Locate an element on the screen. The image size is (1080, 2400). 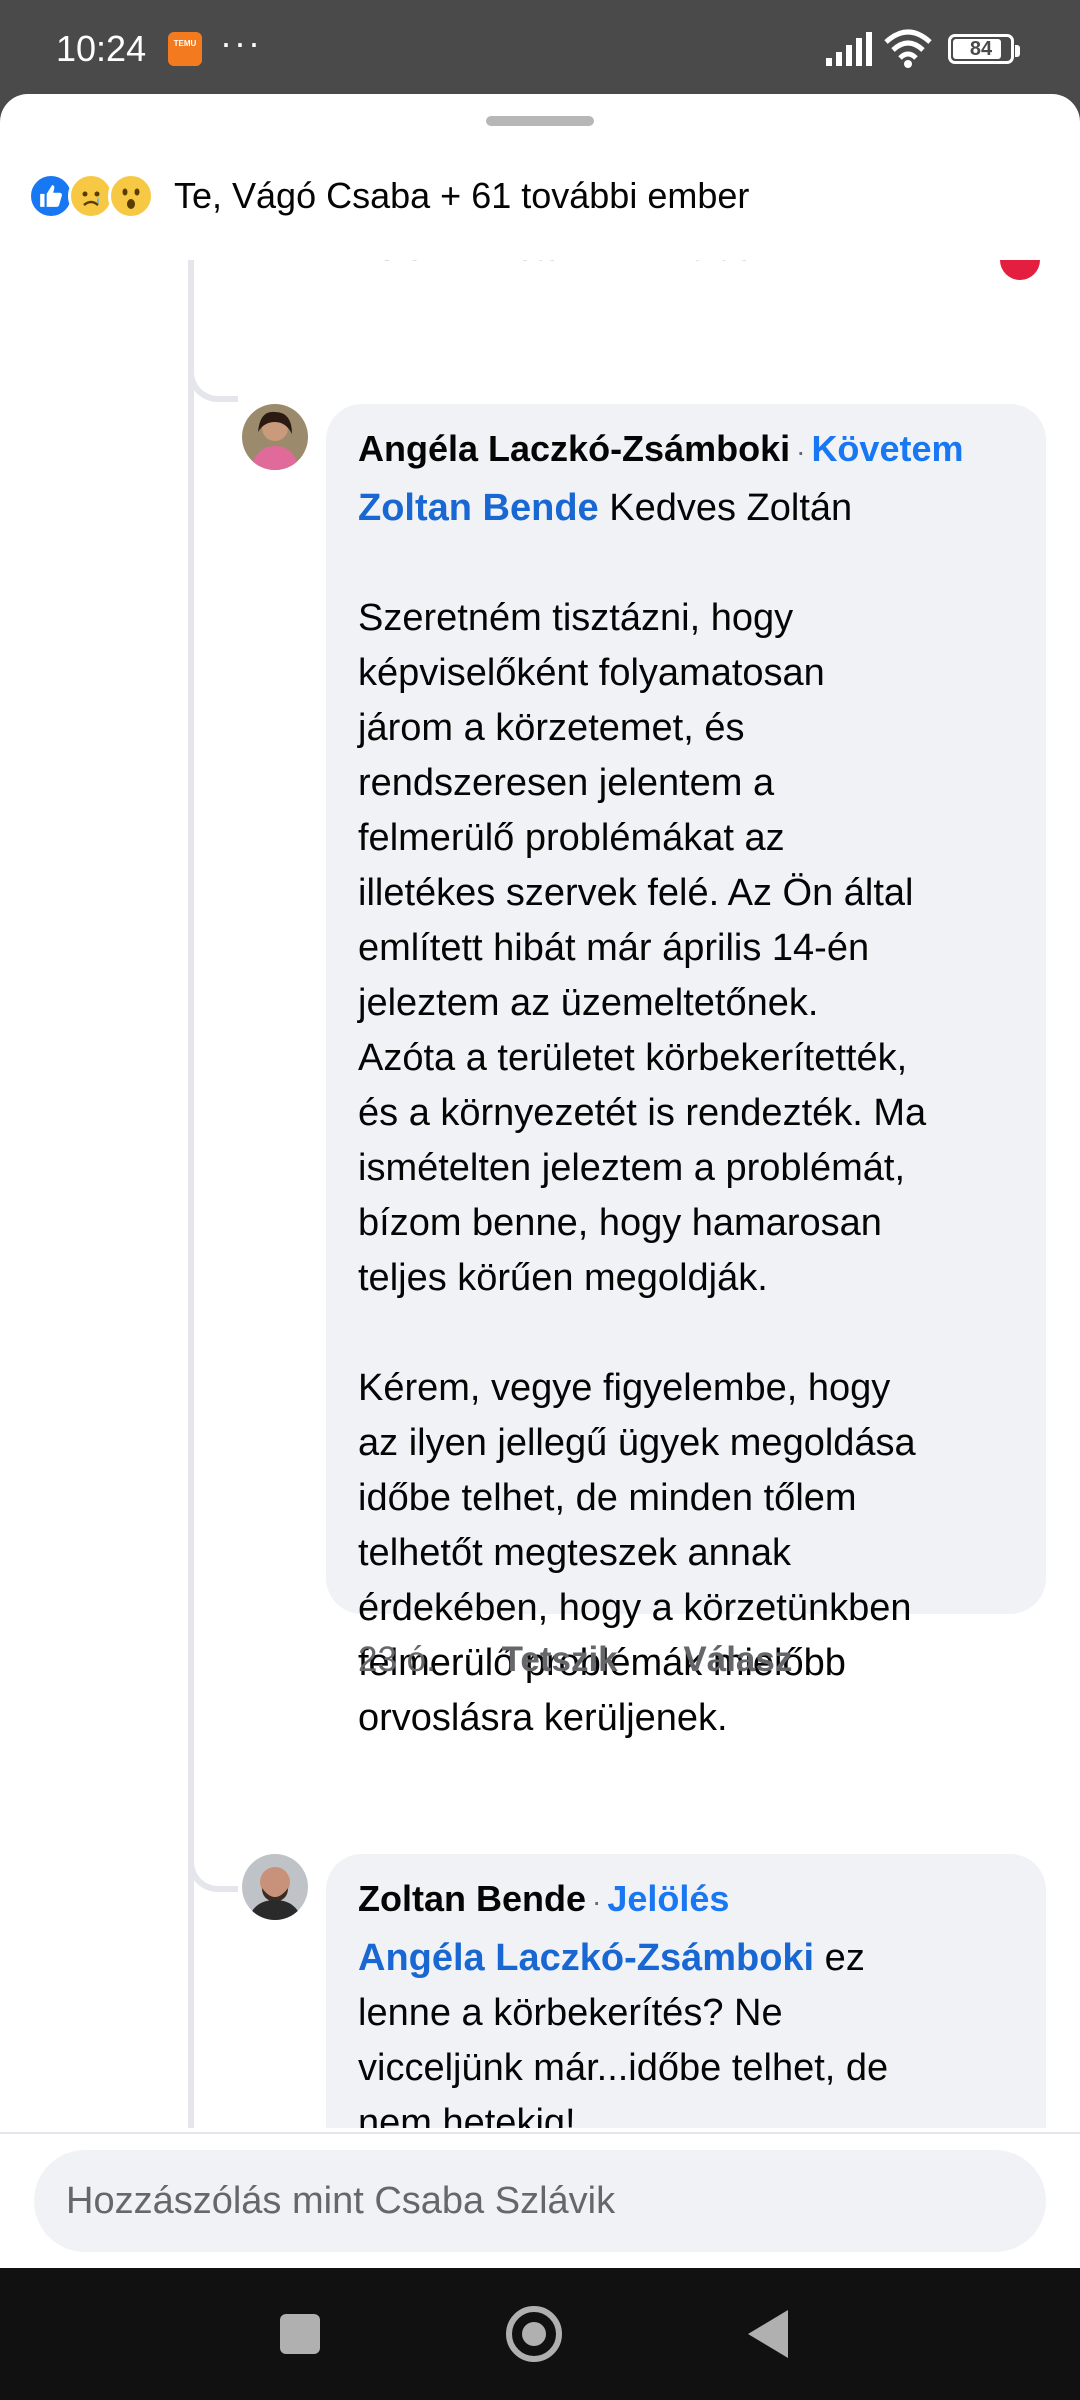
comment-author-line: Zoltan Bende · Jelölés is located at coordinates (544, 1898).